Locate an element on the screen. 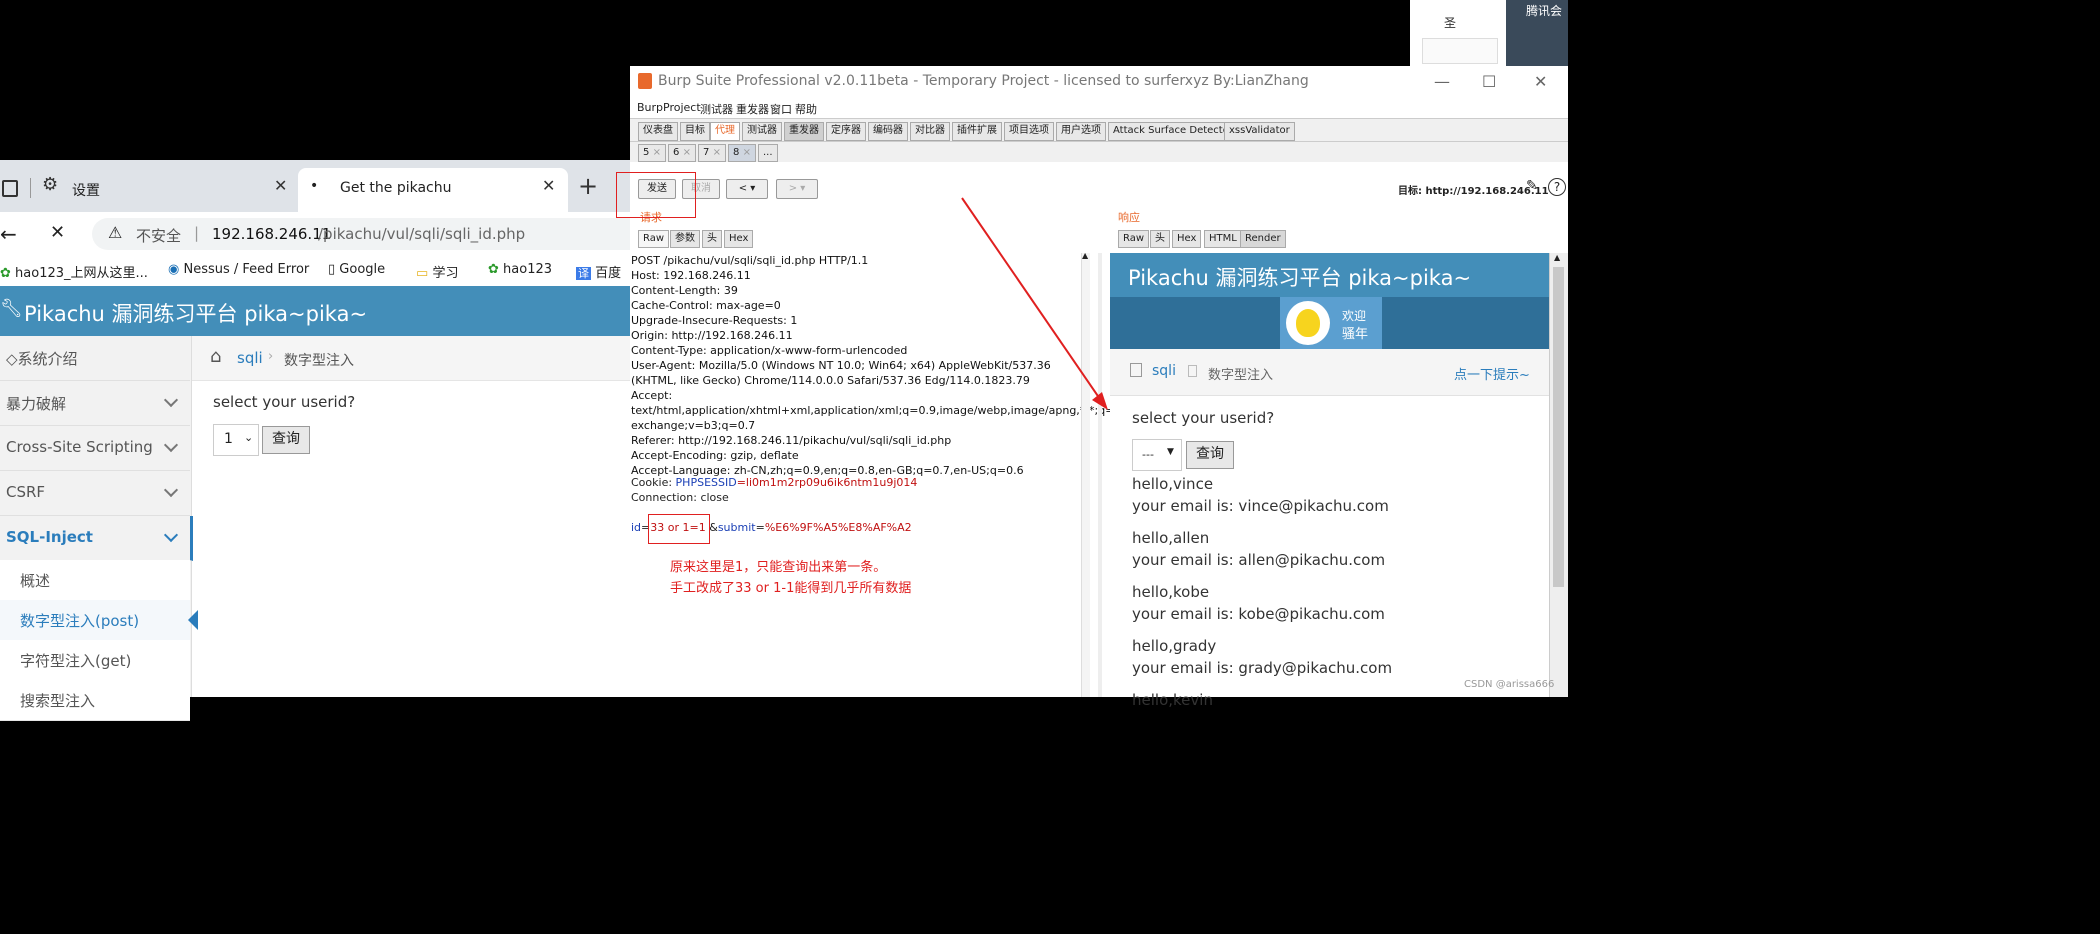  repeater-tab-8: 8 × is located at coordinates (742, 153).